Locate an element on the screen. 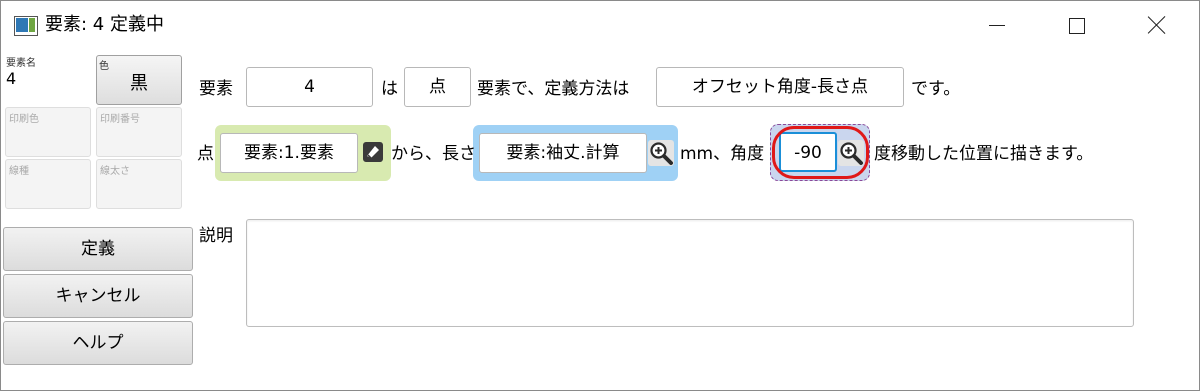  line-type-field: 線種 is located at coordinates (48, 184).